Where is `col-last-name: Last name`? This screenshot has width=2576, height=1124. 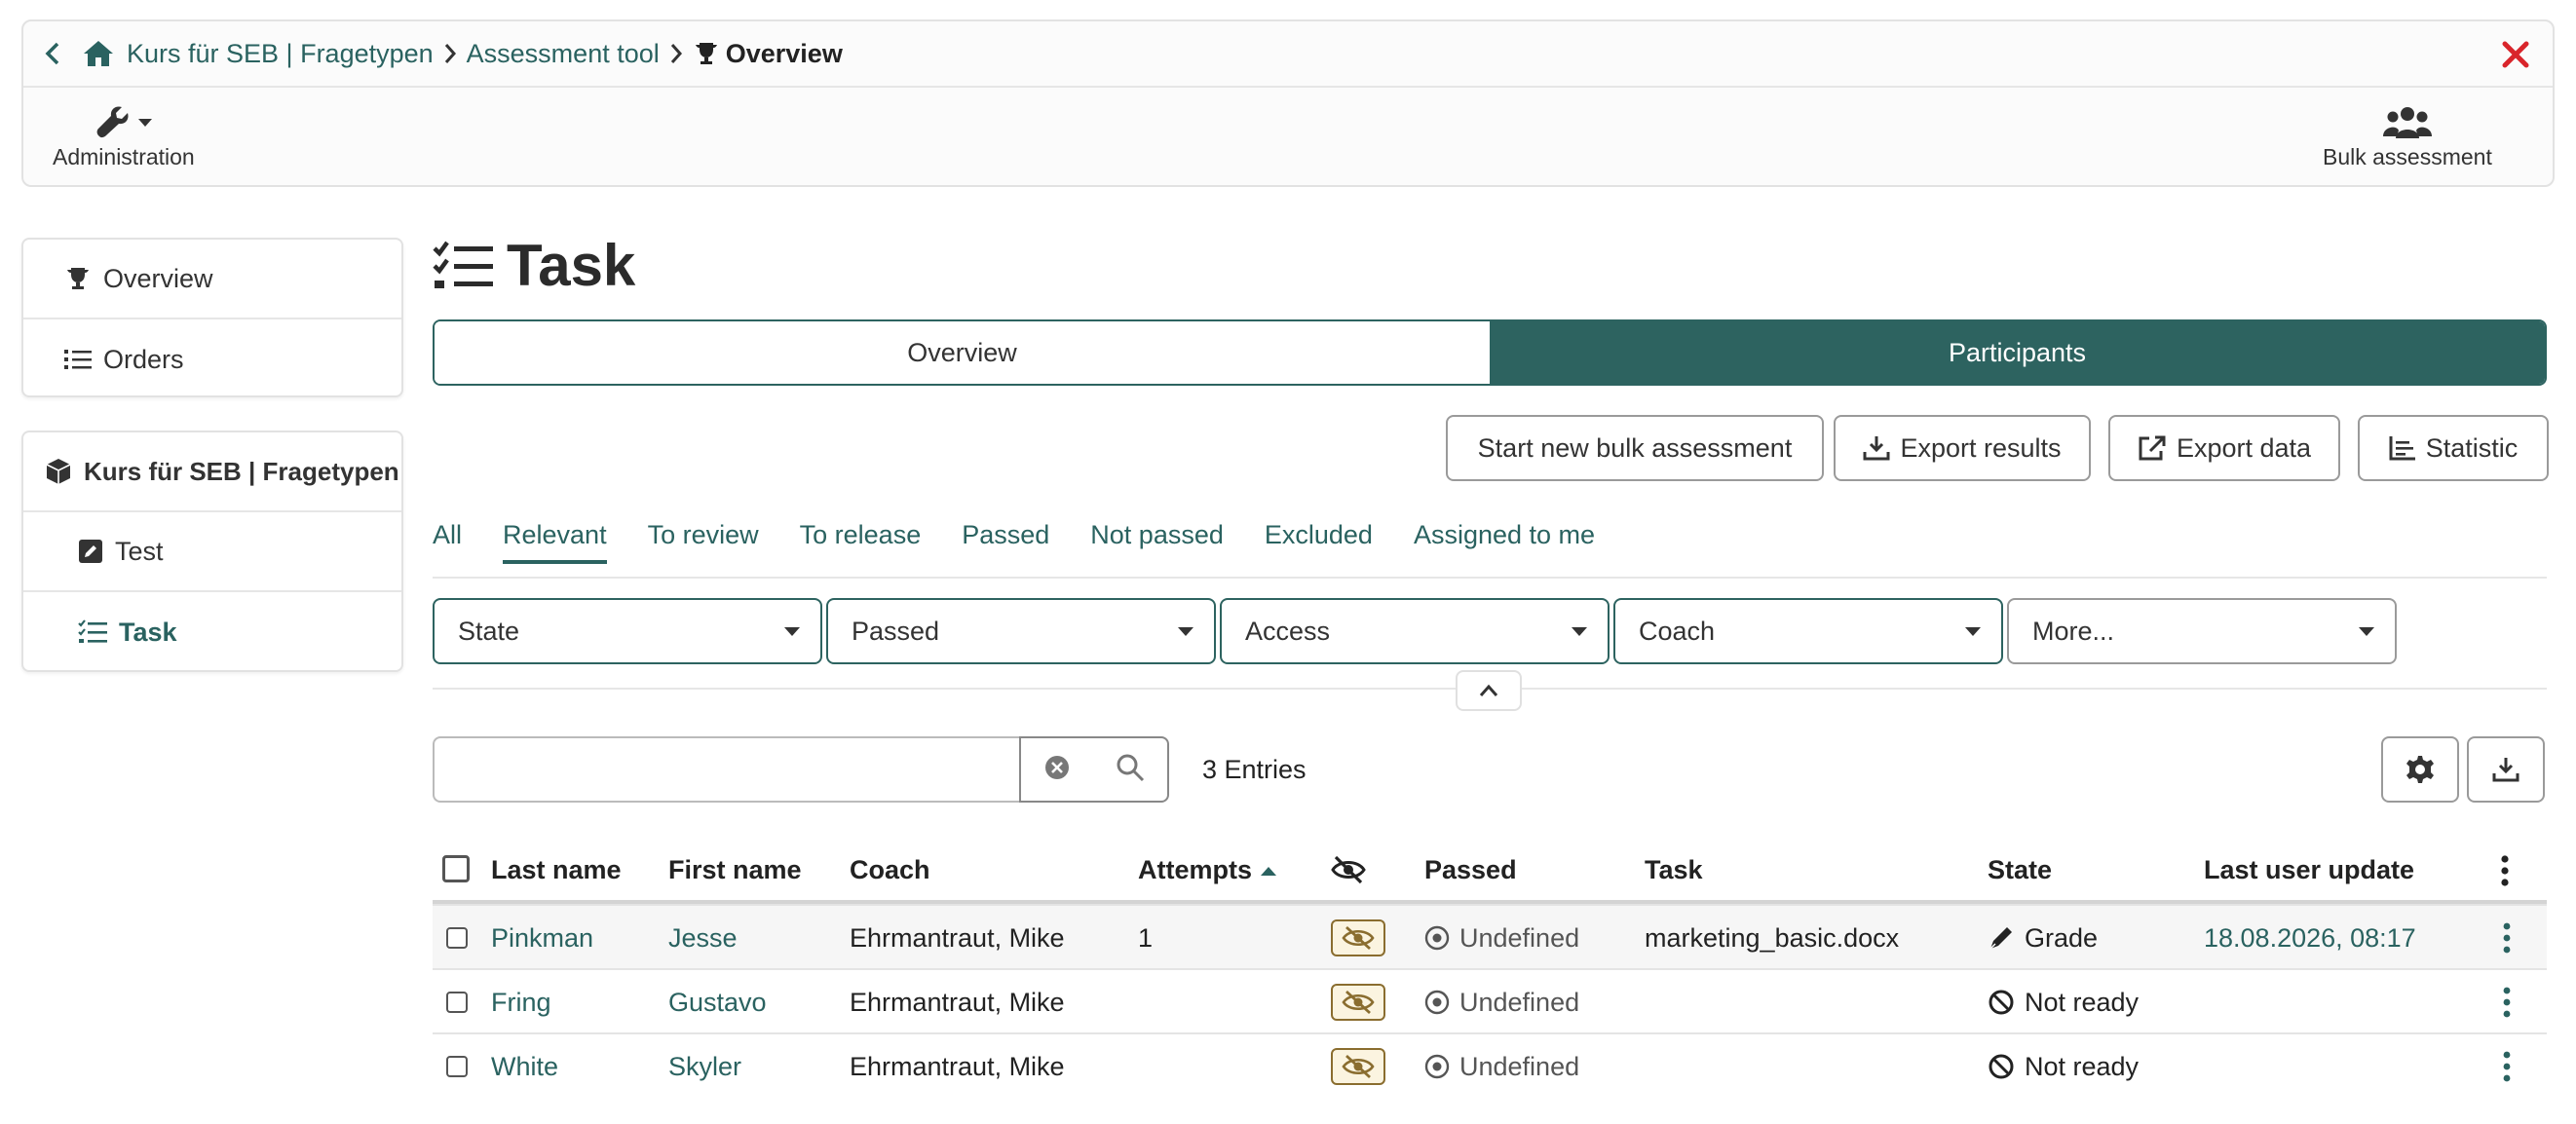 col-last-name: Last name is located at coordinates (556, 870).